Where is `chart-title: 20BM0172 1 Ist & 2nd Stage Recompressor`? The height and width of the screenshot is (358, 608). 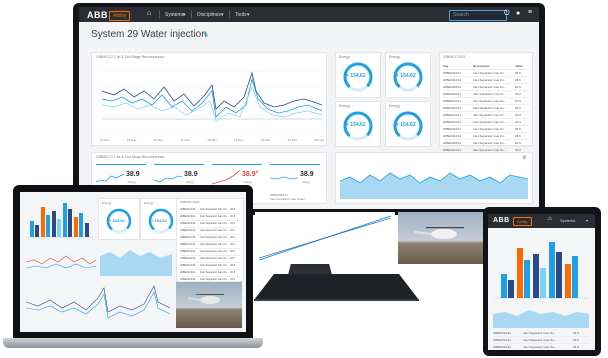 chart-title: 20BM0172 1 Ist & 2nd Stage Recompressor is located at coordinates (130, 57).